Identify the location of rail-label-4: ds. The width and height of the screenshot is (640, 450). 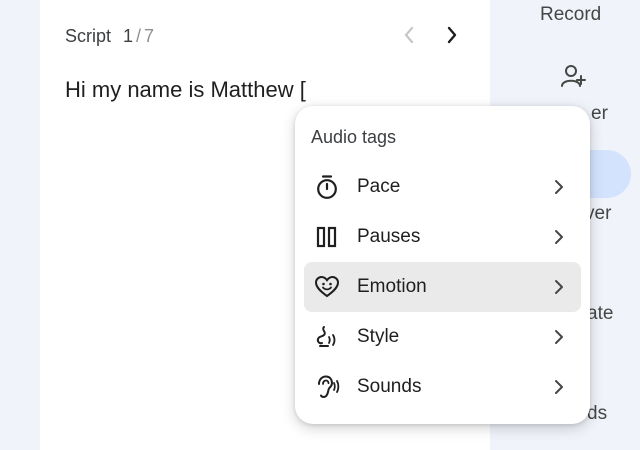
(597, 414).